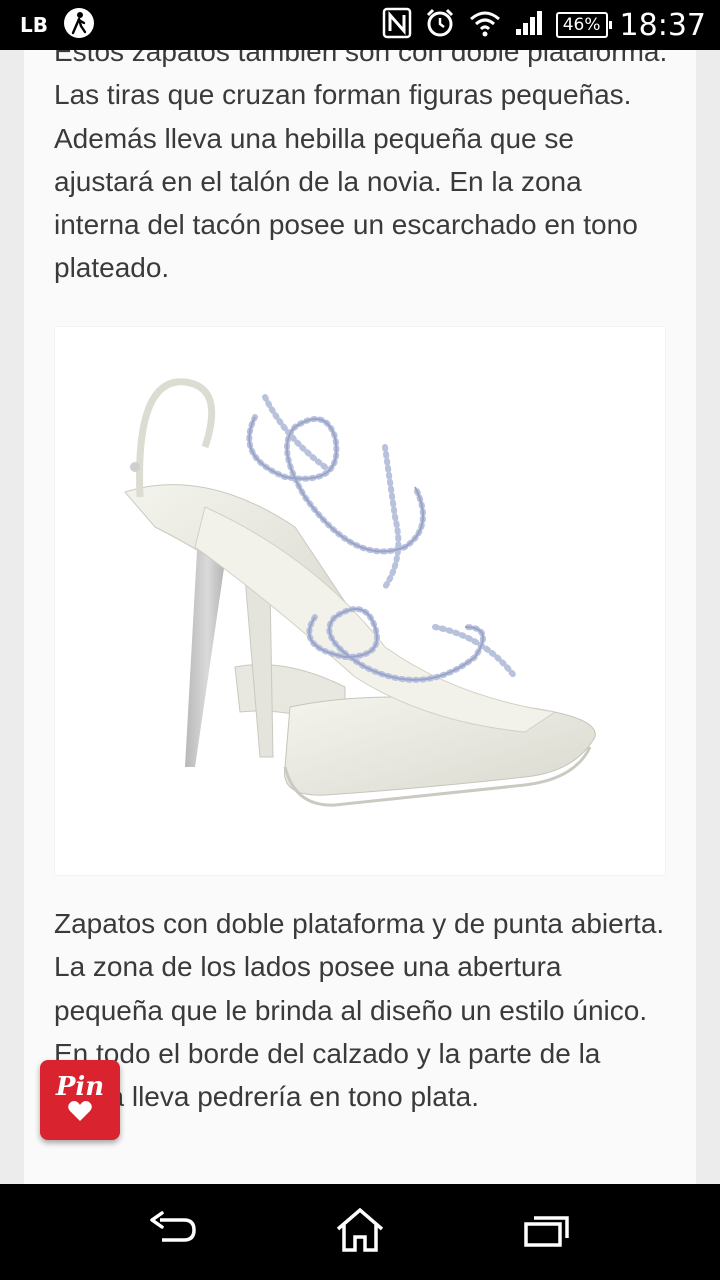  What do you see at coordinates (440, 25) in the screenshot?
I see `alarm-icon` at bounding box center [440, 25].